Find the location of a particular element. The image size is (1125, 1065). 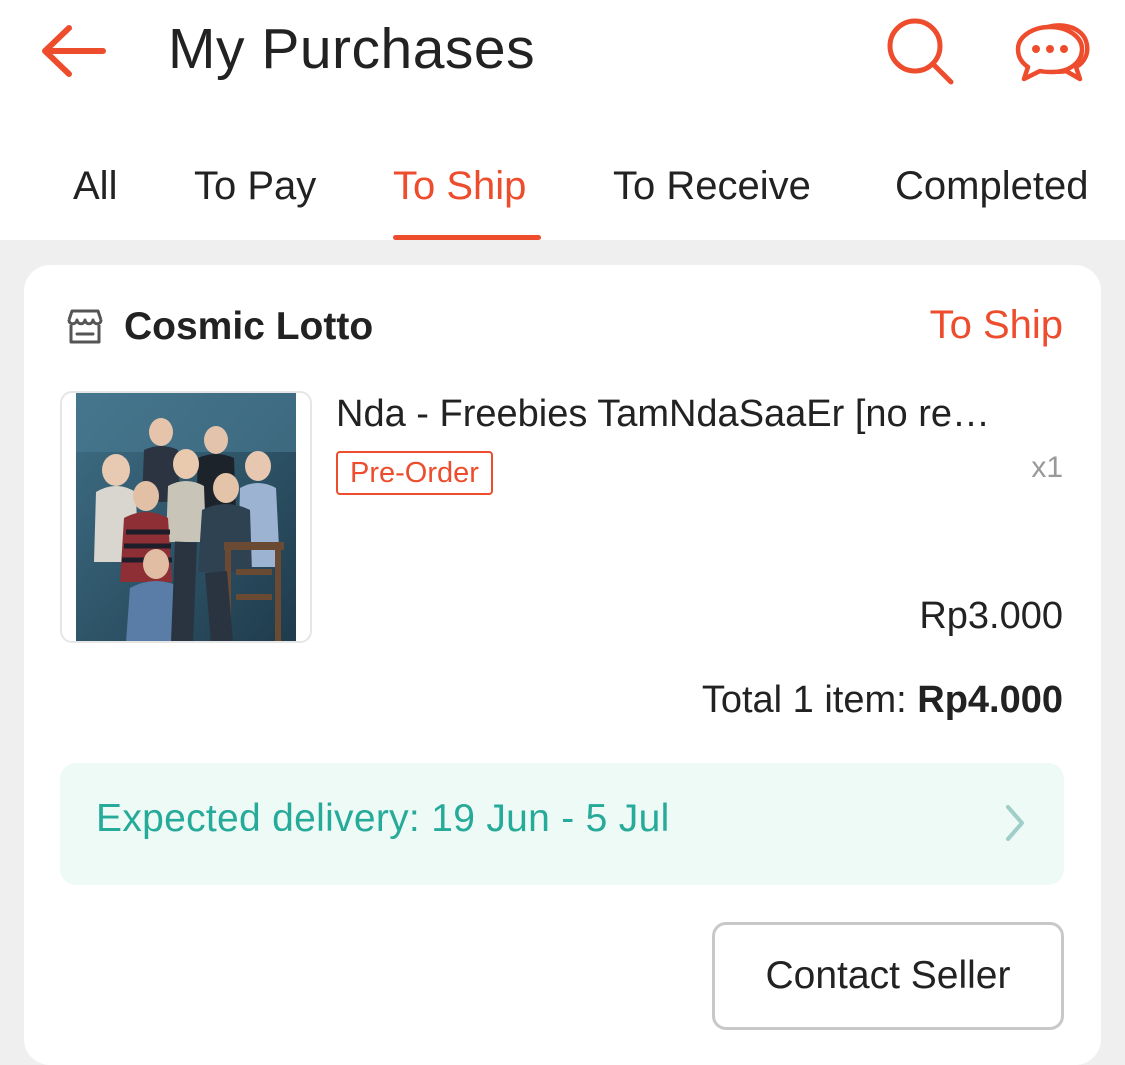

store-icon is located at coordinates (85, 327).